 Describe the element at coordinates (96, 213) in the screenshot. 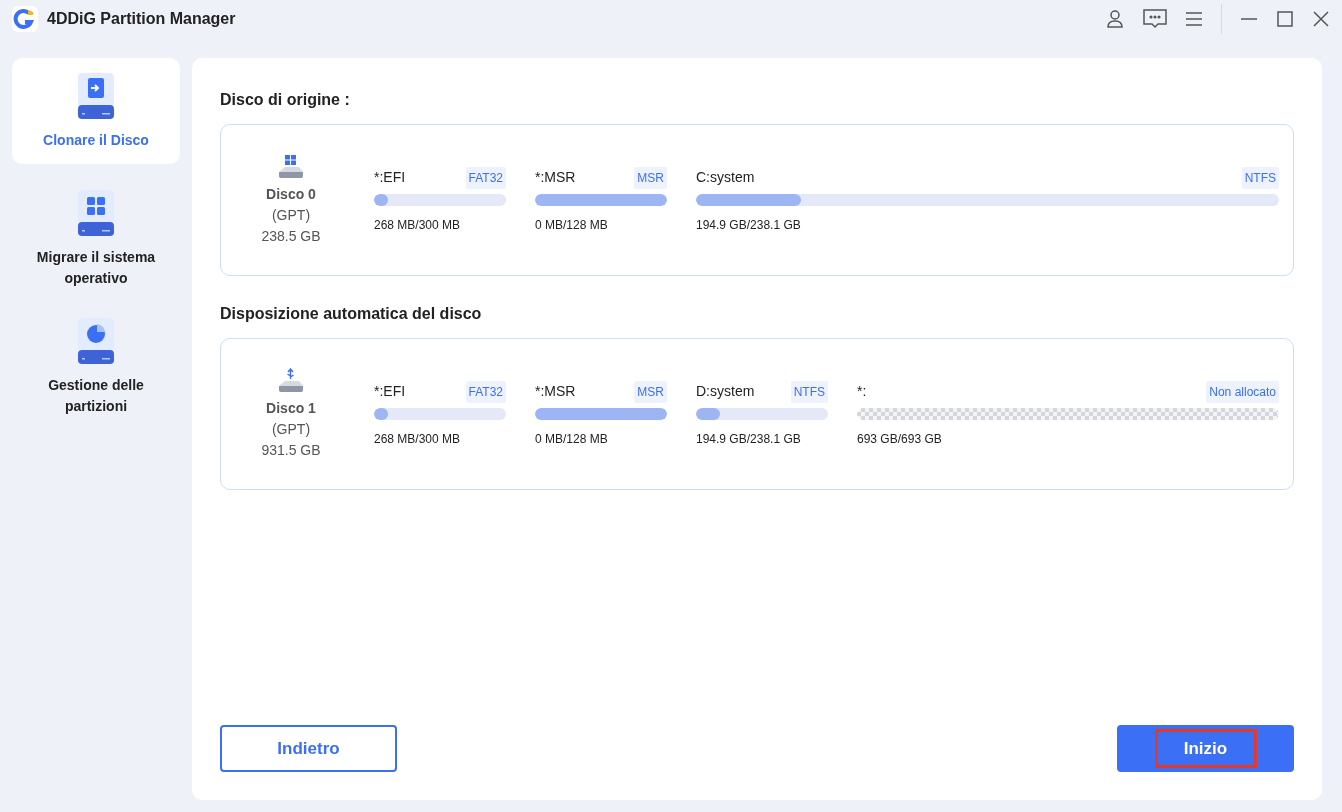

I see `grid-drive-icon` at that location.